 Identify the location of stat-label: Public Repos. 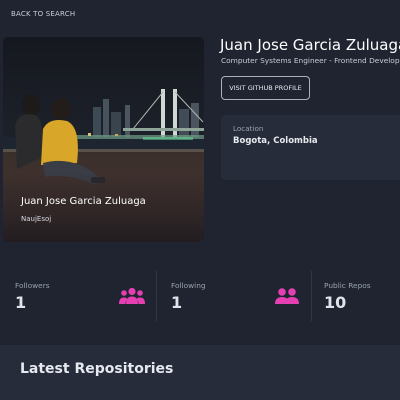
(347, 285).